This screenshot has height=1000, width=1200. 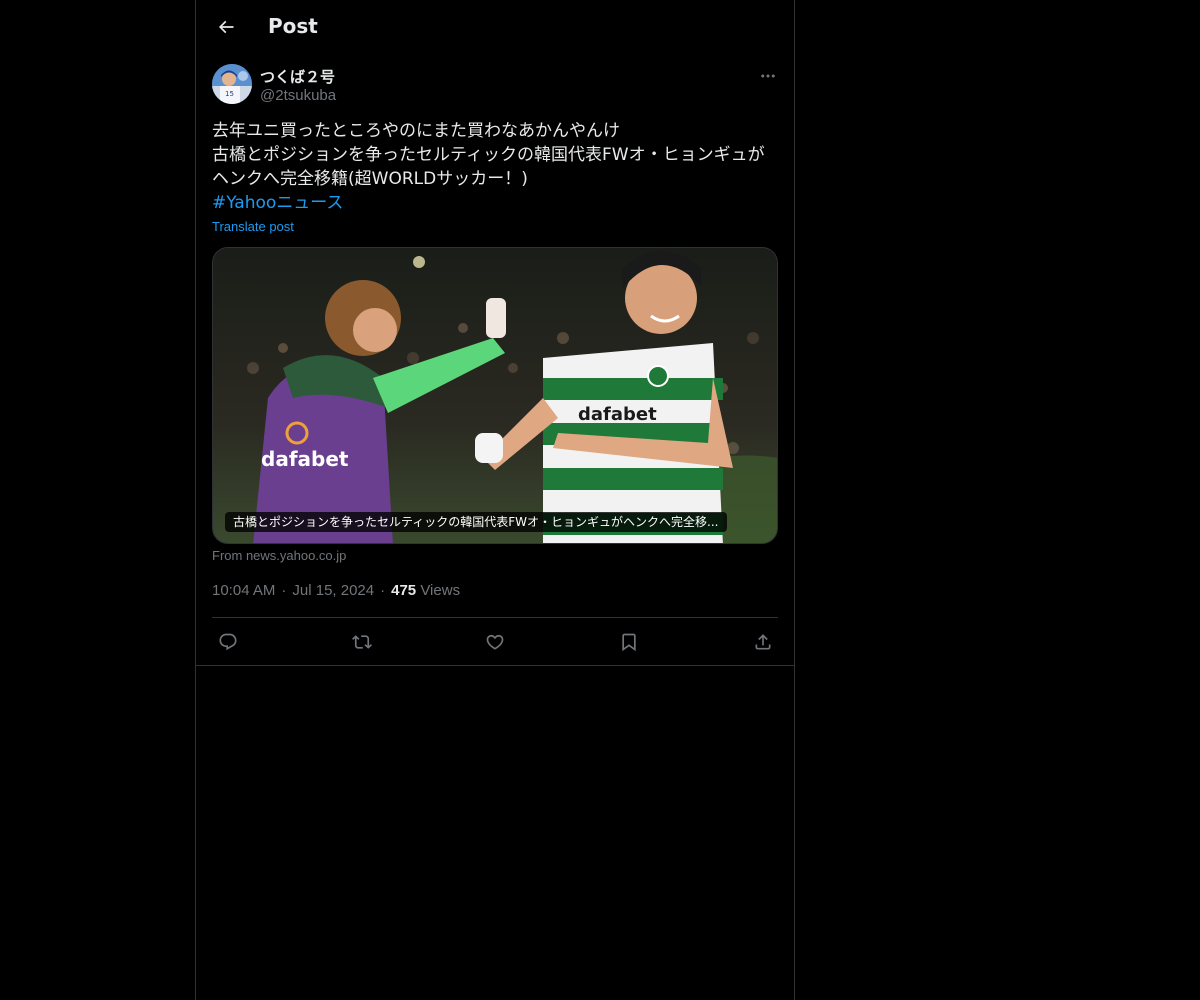 I want to click on share-button, so click(x=763, y=642).